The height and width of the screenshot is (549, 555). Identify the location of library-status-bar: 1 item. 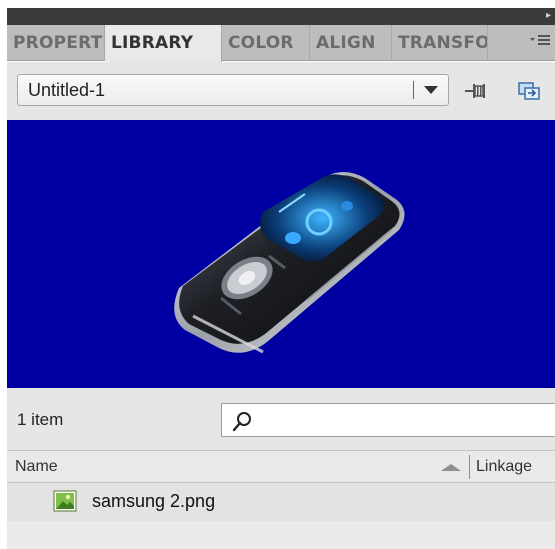
(281, 419).